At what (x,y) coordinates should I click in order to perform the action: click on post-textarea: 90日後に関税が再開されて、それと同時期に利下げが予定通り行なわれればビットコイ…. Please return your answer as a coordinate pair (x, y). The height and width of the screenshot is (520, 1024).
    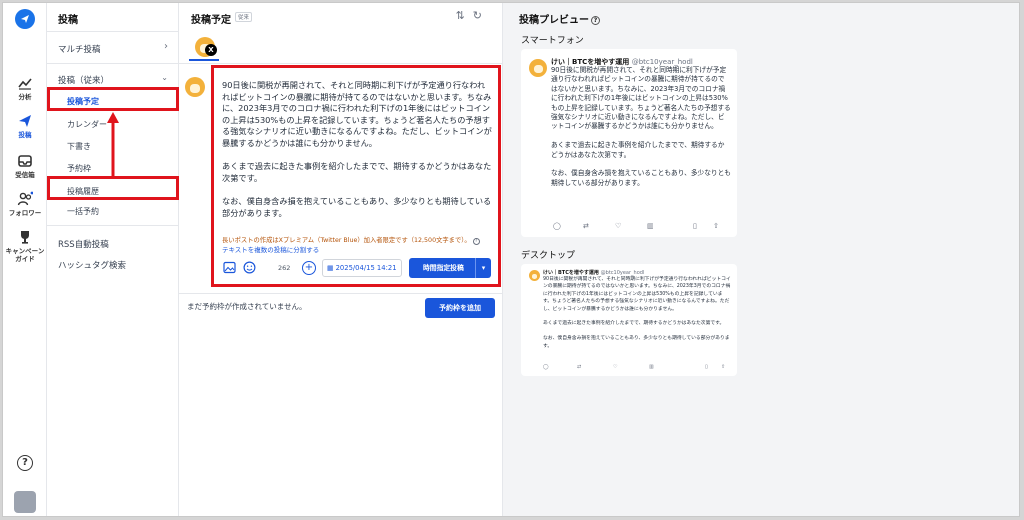
    Looking at the image, I should click on (357, 149).